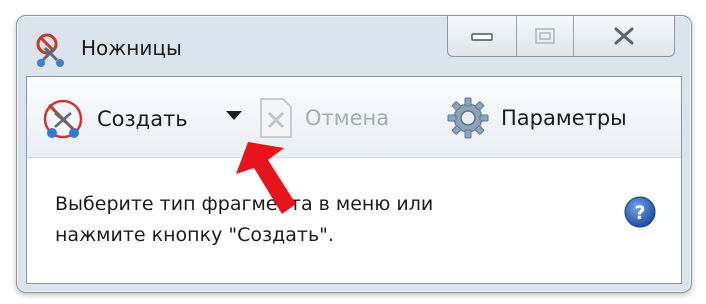  I want to click on cancel-label: Отмена, so click(347, 118).